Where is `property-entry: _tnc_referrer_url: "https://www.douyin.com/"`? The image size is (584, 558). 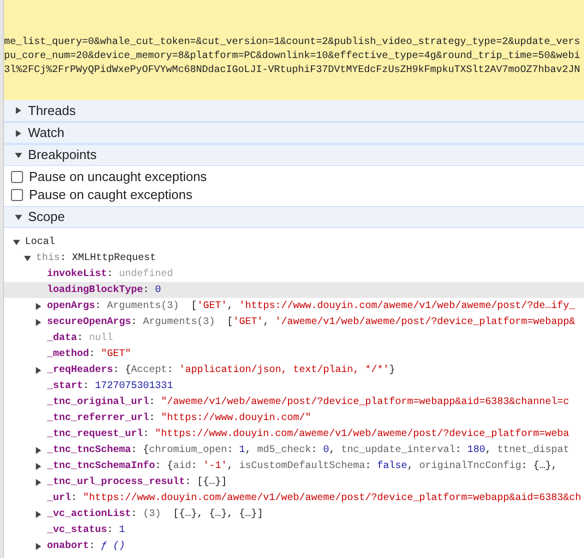
property-entry: _tnc_referrer_url: "https://www.douyin.com/" is located at coordinates (179, 419).